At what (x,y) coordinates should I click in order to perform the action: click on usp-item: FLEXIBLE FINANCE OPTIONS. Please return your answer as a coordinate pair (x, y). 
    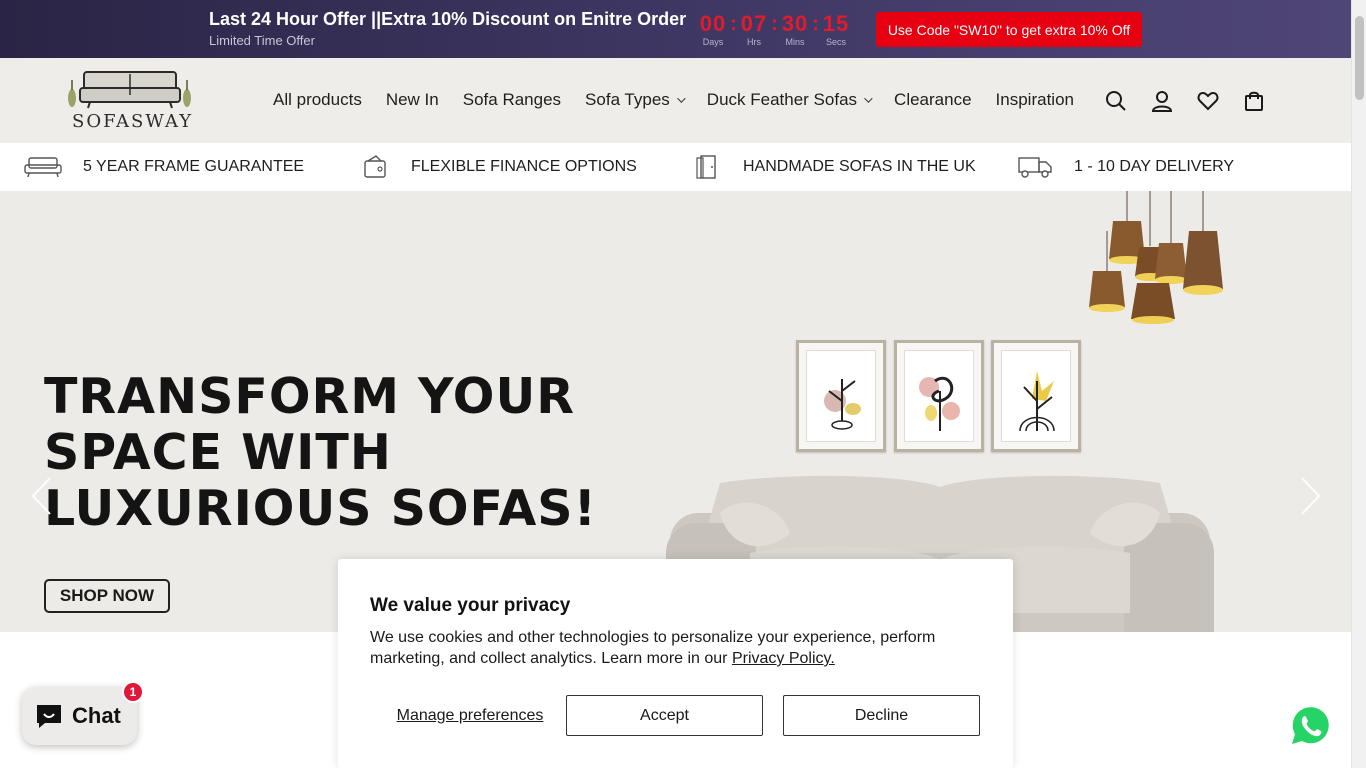
    Looking at the image, I should click on (499, 167).